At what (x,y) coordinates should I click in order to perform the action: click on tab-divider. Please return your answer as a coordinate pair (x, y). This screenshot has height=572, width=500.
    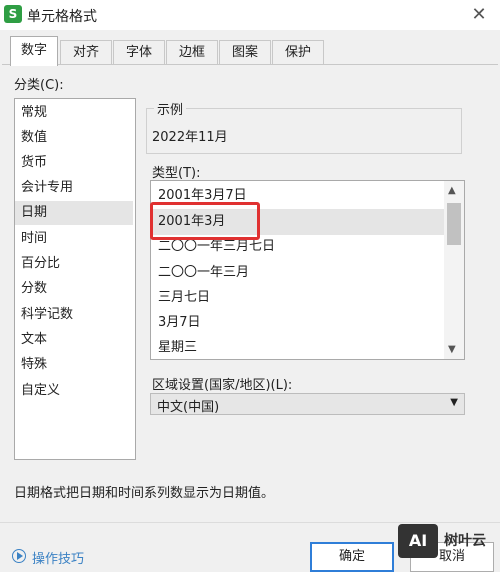
    Looking at the image, I should click on (250, 64).